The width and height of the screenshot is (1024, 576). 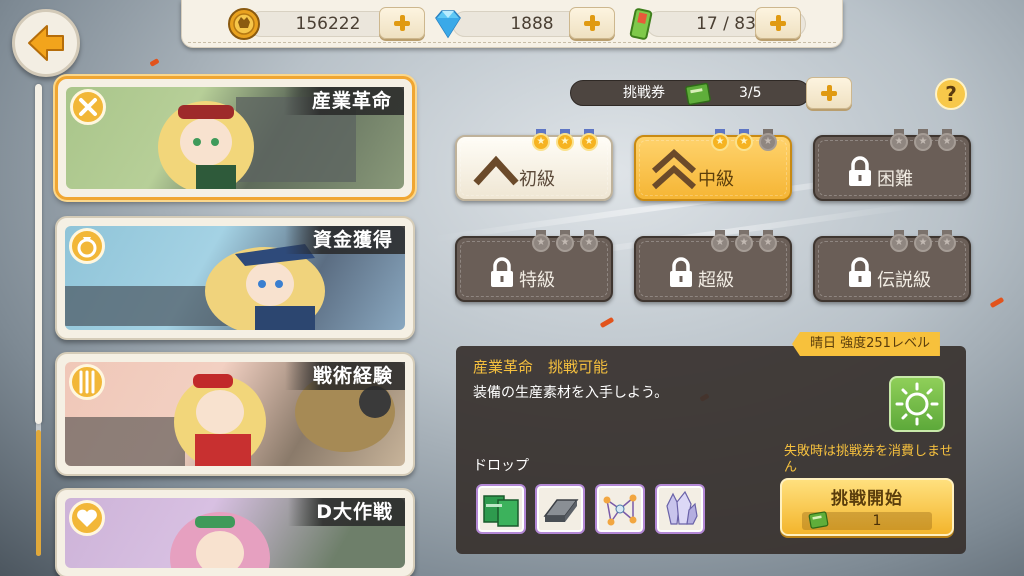 I want to click on crystal-icon, so click(x=682, y=507).